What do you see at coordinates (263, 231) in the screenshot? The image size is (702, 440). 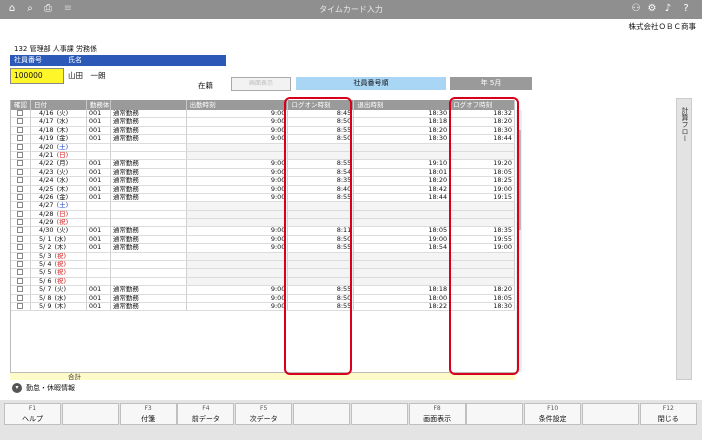 I see `table-row: 4/30 (火) 001 通常勤務 9:00 8:11 18:05 18:35` at bounding box center [263, 231].